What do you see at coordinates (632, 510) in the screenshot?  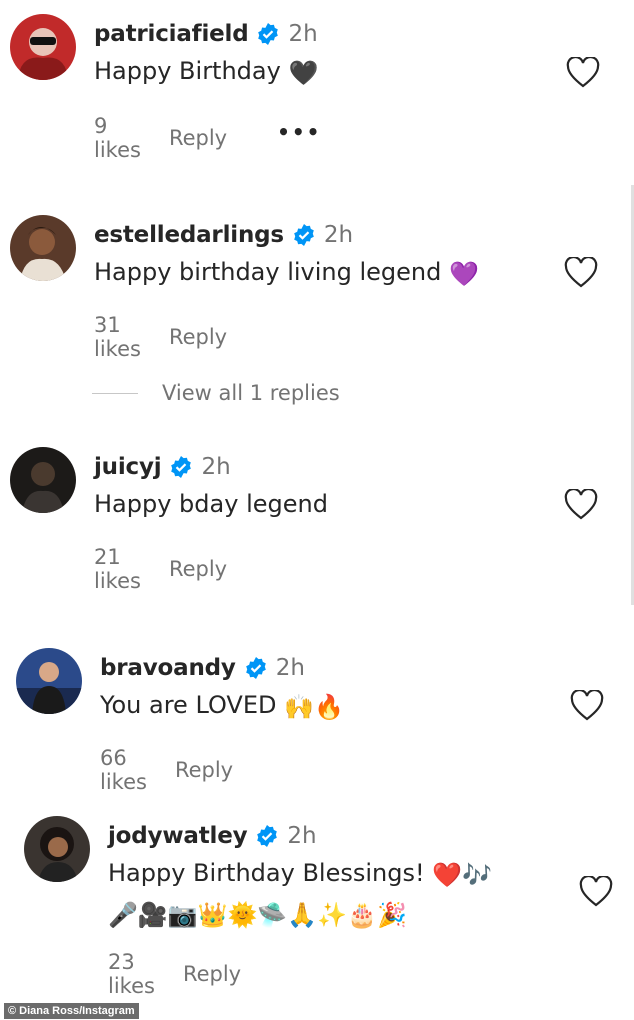 I see `scrollbar-track` at bounding box center [632, 510].